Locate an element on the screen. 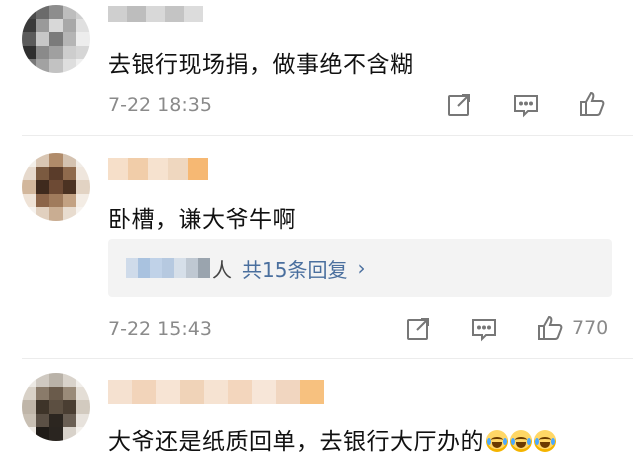  like-button: 770 is located at coordinates (572, 328).